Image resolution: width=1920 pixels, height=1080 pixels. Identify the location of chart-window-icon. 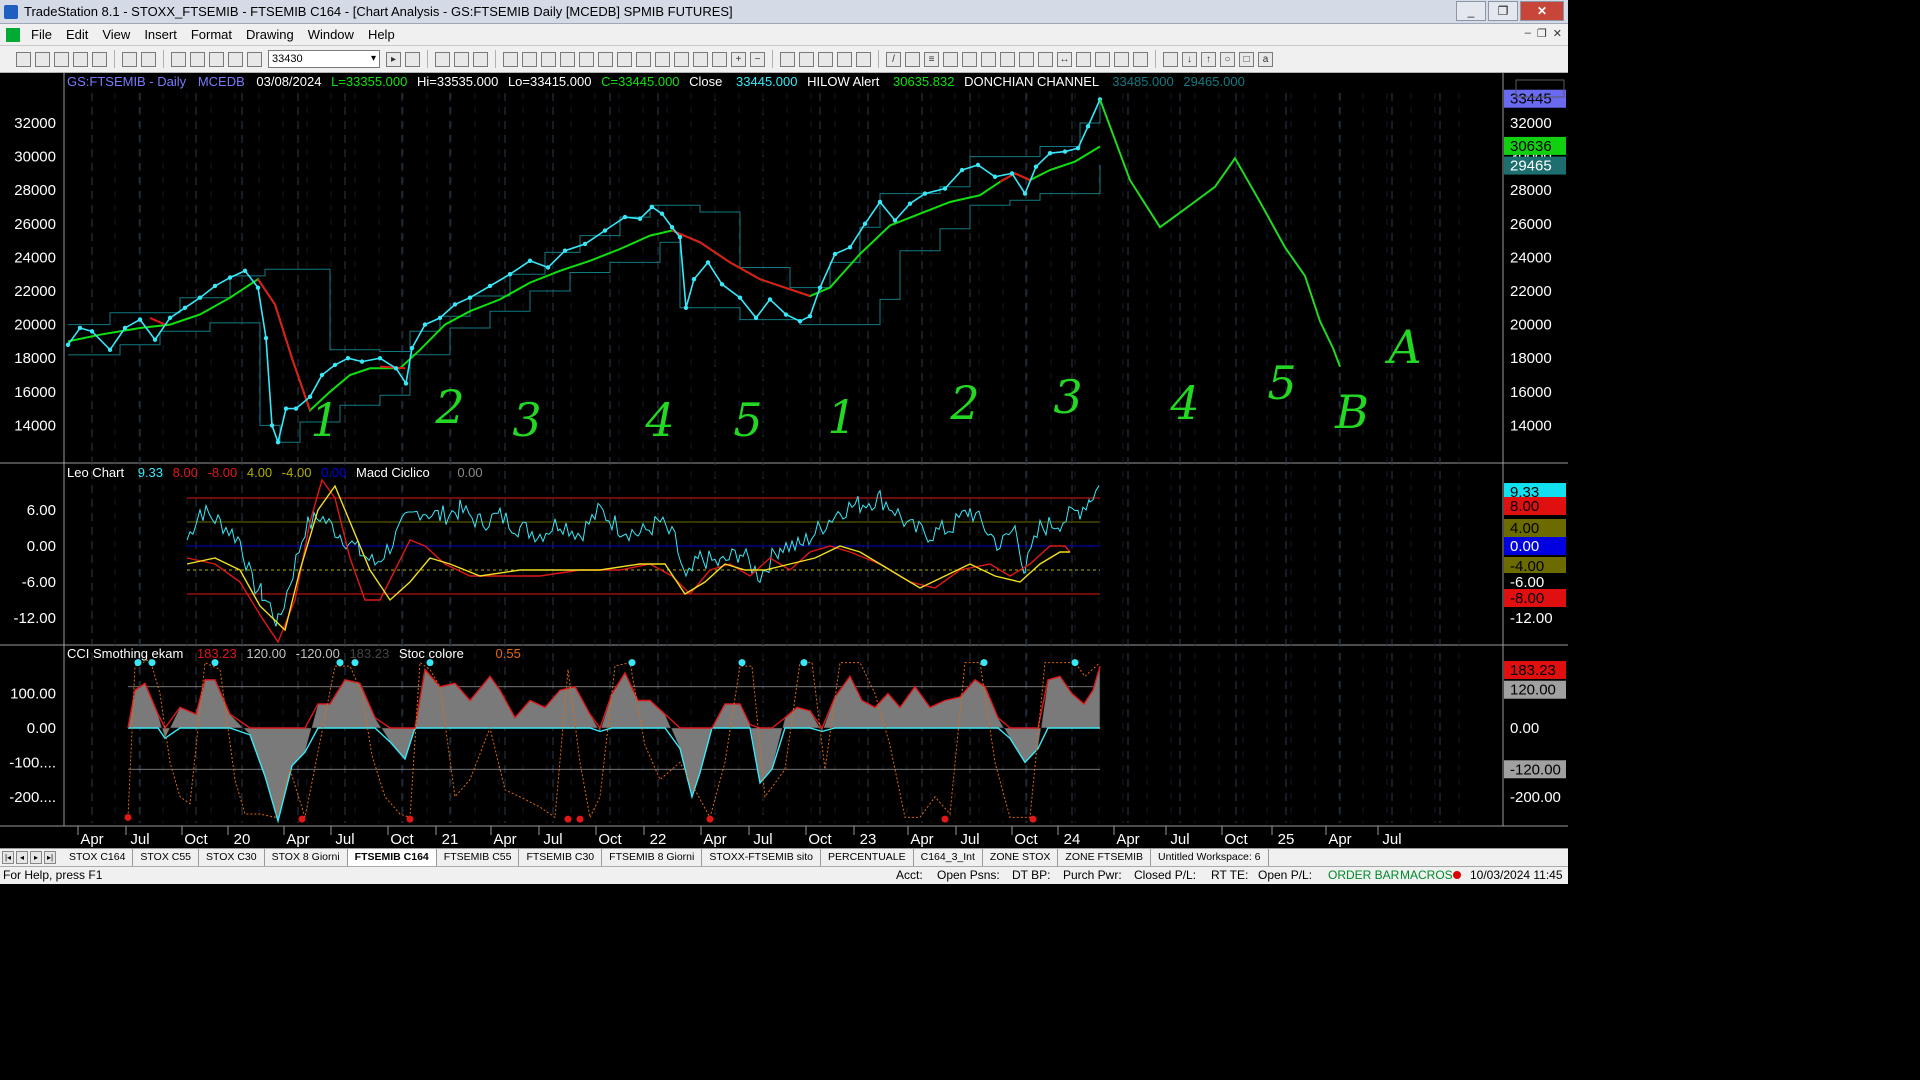
(13, 34).